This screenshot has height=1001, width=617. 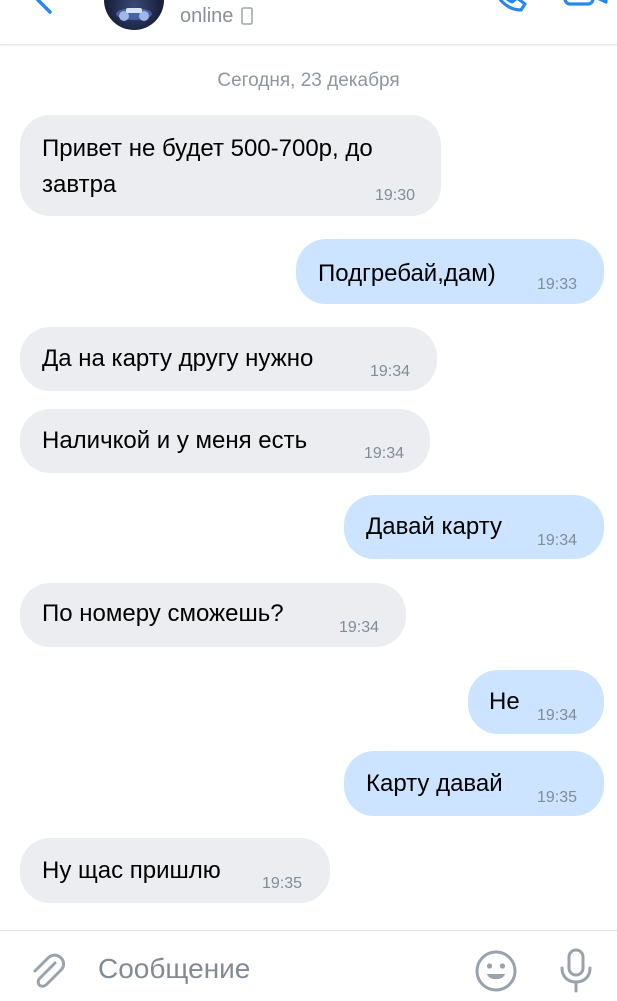 What do you see at coordinates (45, 8) in the screenshot?
I see `back-arrow-icon` at bounding box center [45, 8].